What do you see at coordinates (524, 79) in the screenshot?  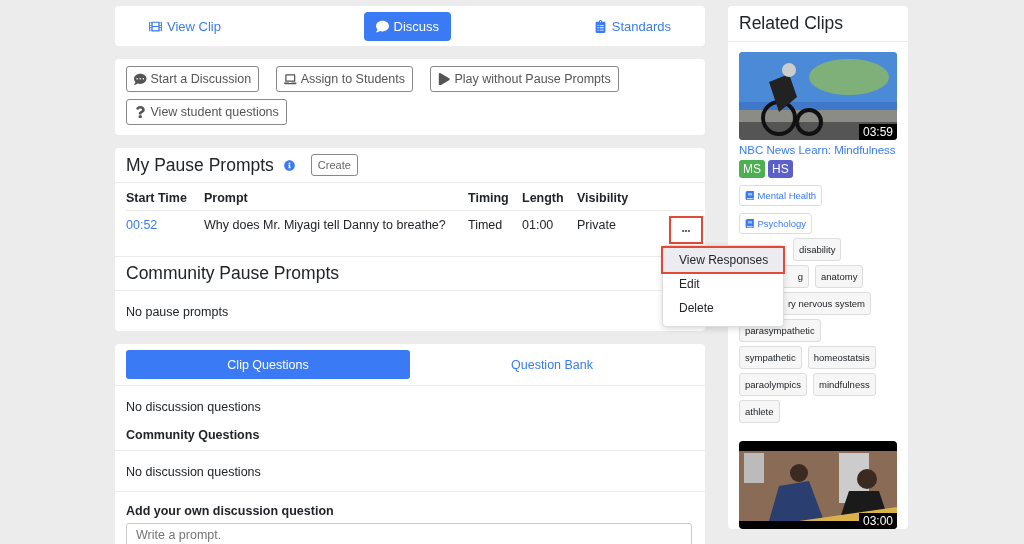 I see `action-button: Play without Pause Prompts` at bounding box center [524, 79].